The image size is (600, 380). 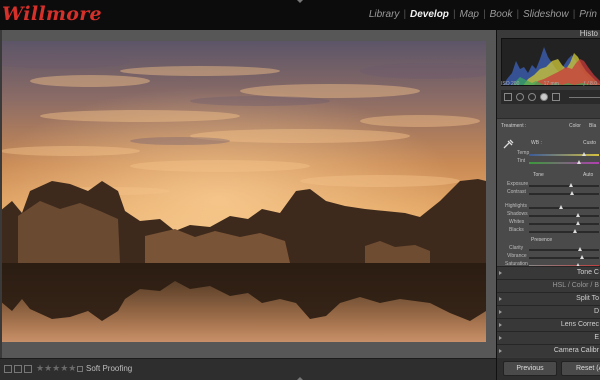 I want to click on blacks-slider, so click(x=564, y=231).